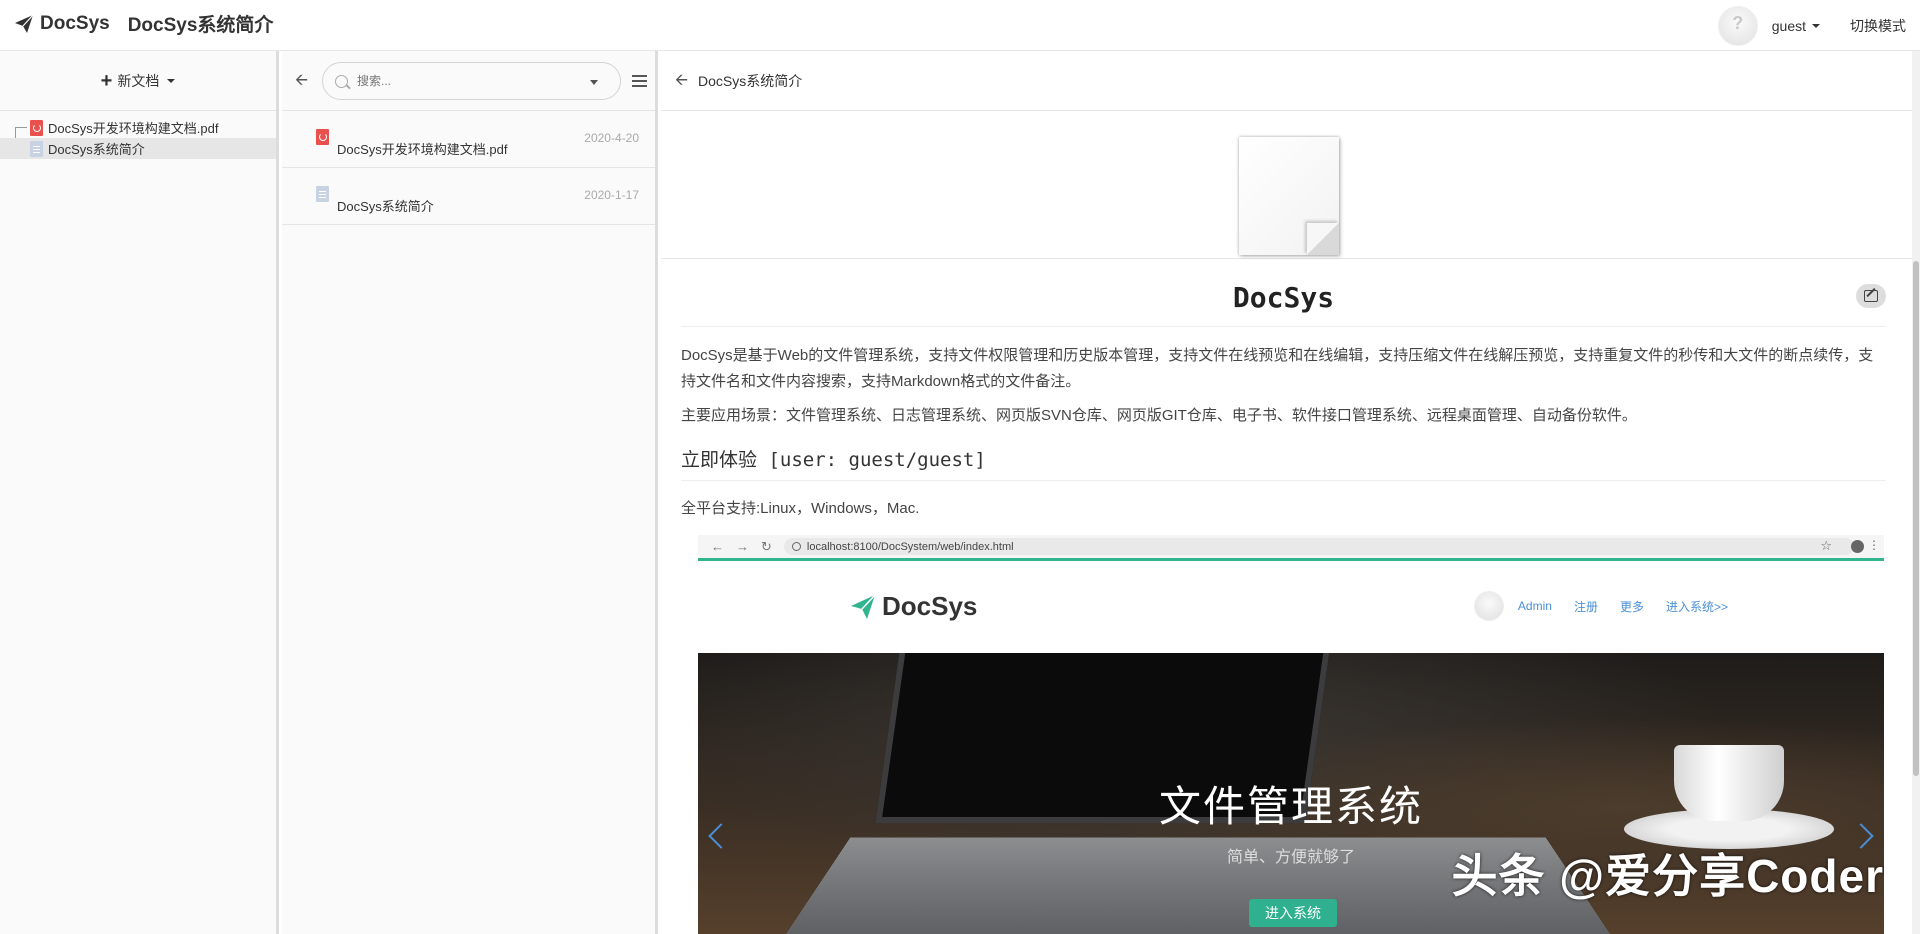  I want to click on tree-item-selected: DocSys系统简介, so click(138, 148).